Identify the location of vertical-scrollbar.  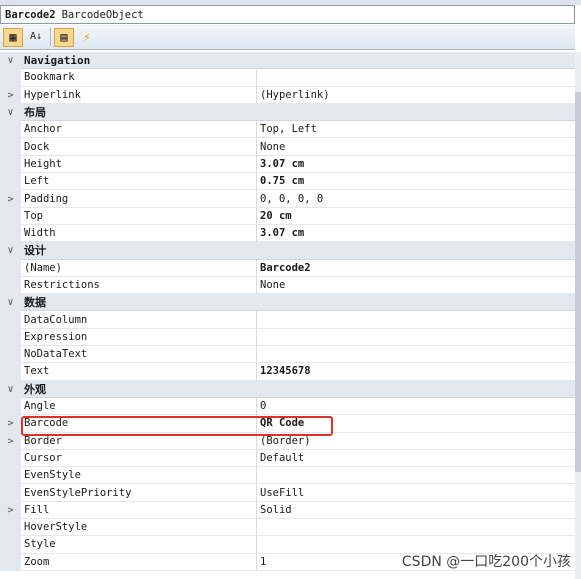
(578, 315).